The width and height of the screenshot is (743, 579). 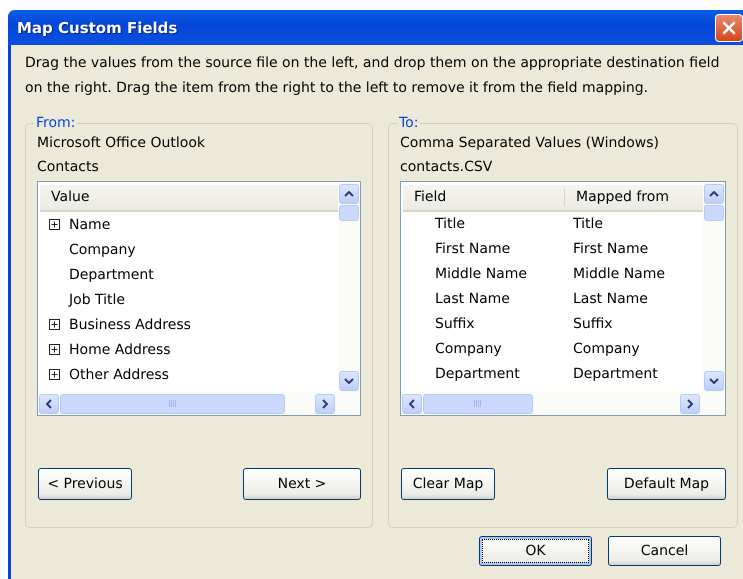 I want to click on dialog-button: Next >, so click(x=302, y=484).